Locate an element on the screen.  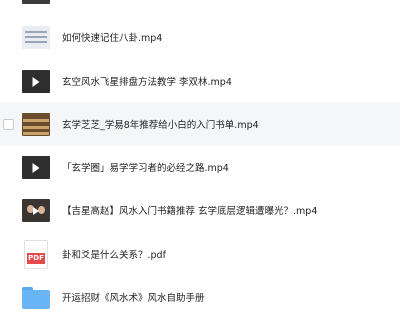
file-name: 卦和爻是什么关系？.pdf is located at coordinates (114, 254).